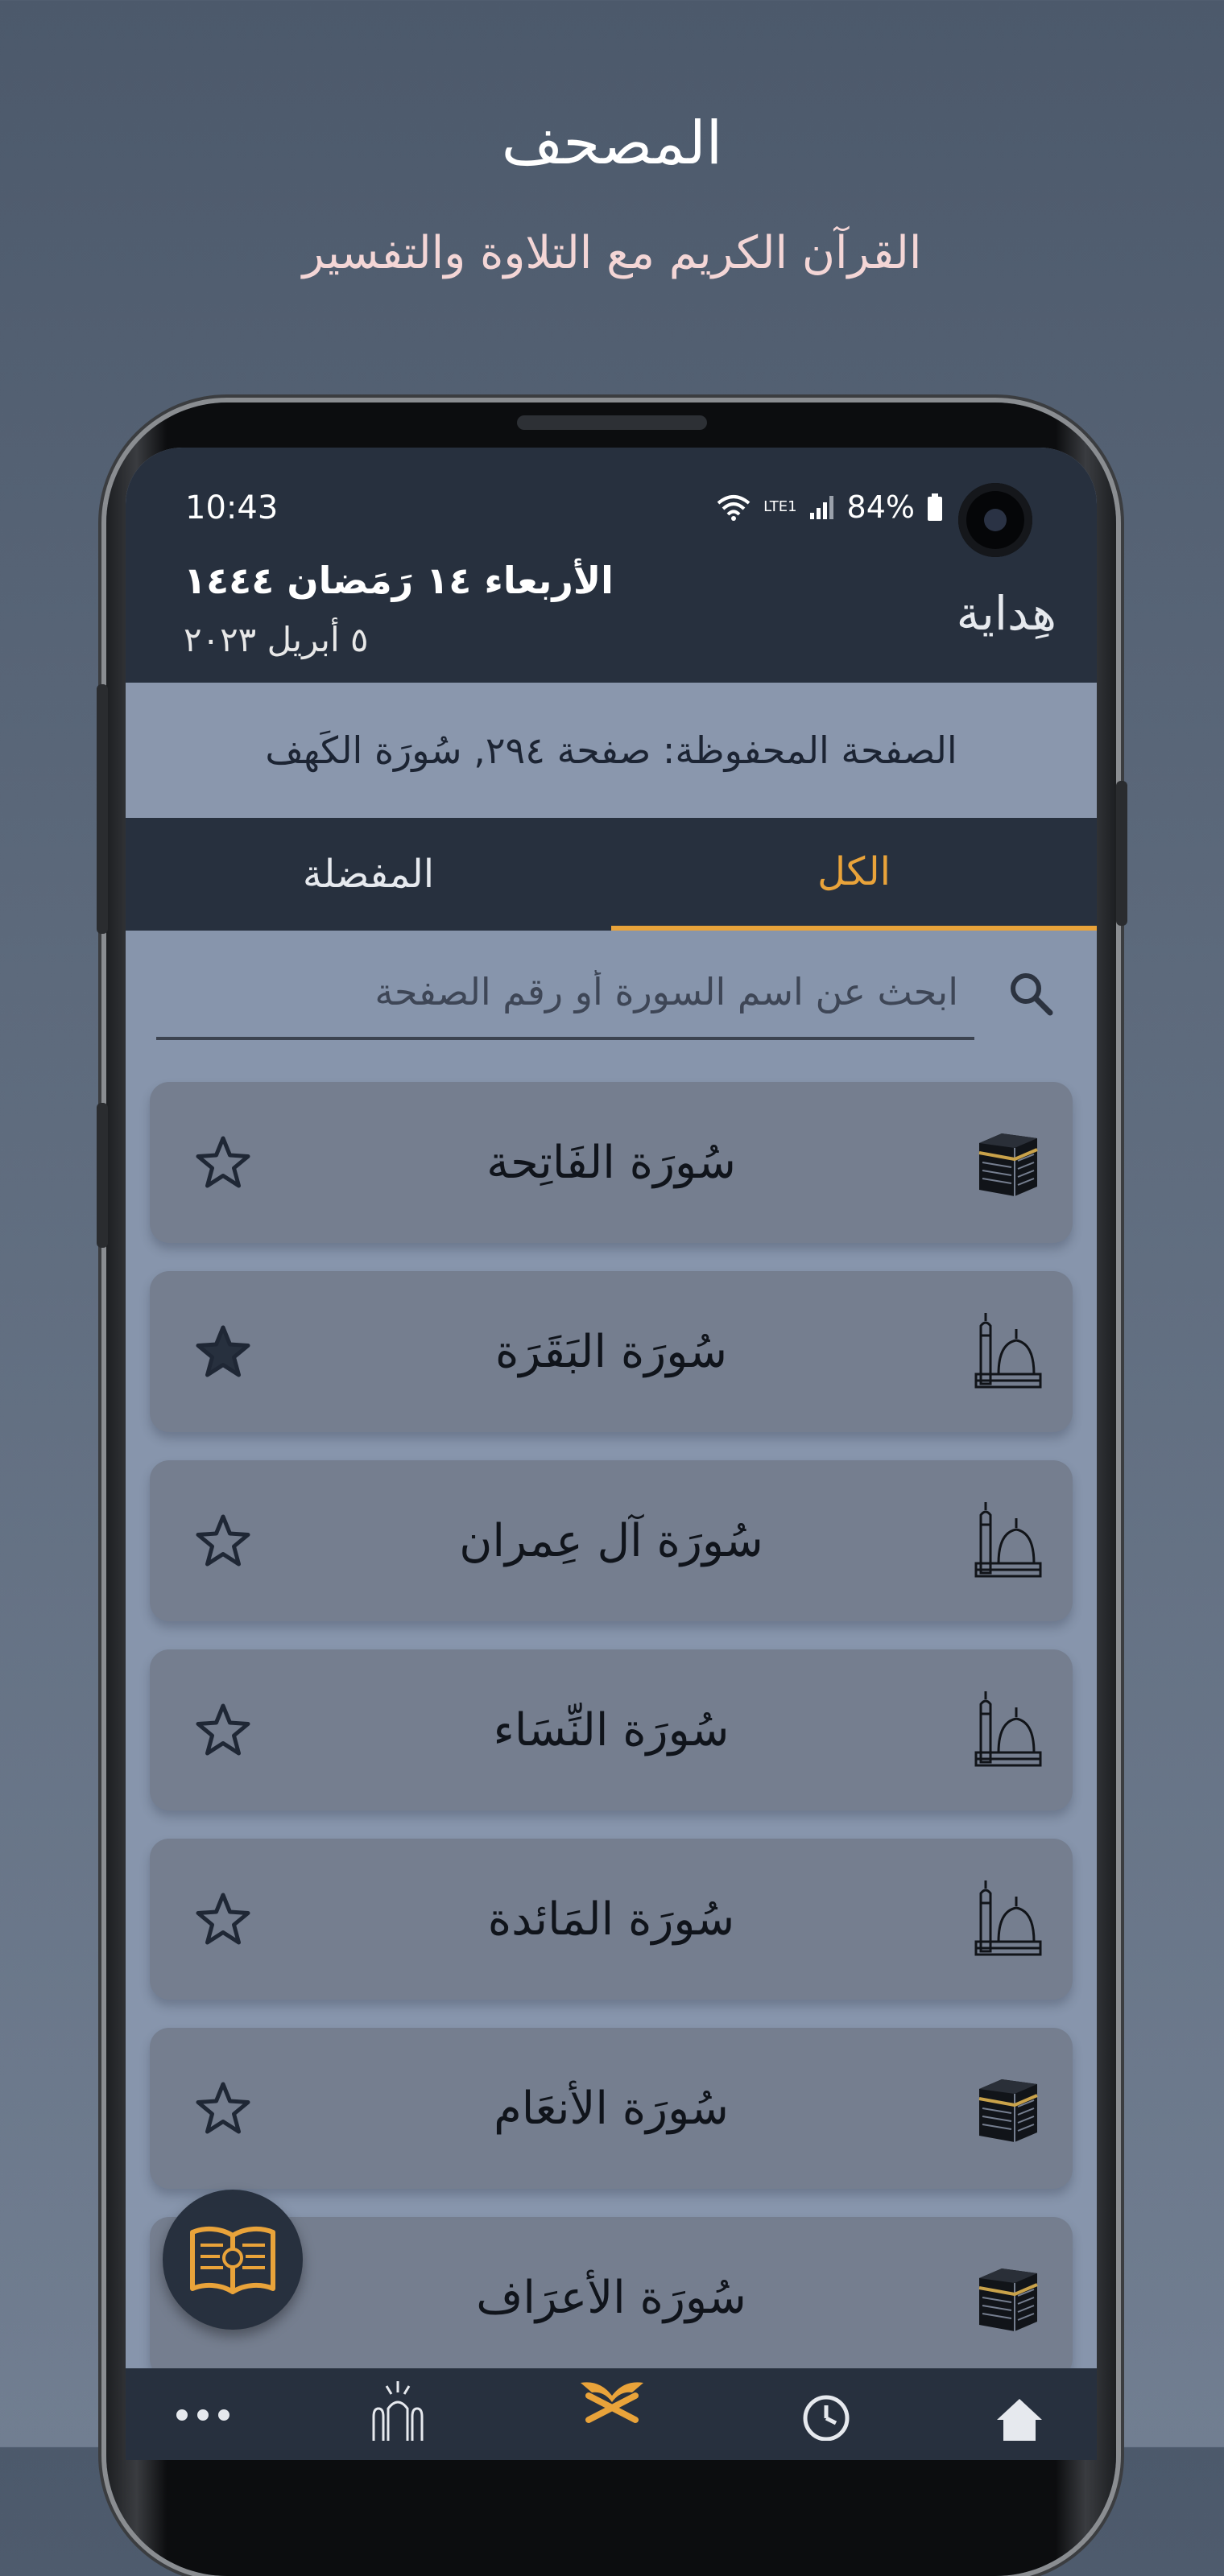  I want to click on surah-row: سُورَة الأنعَام, so click(611, 2108).